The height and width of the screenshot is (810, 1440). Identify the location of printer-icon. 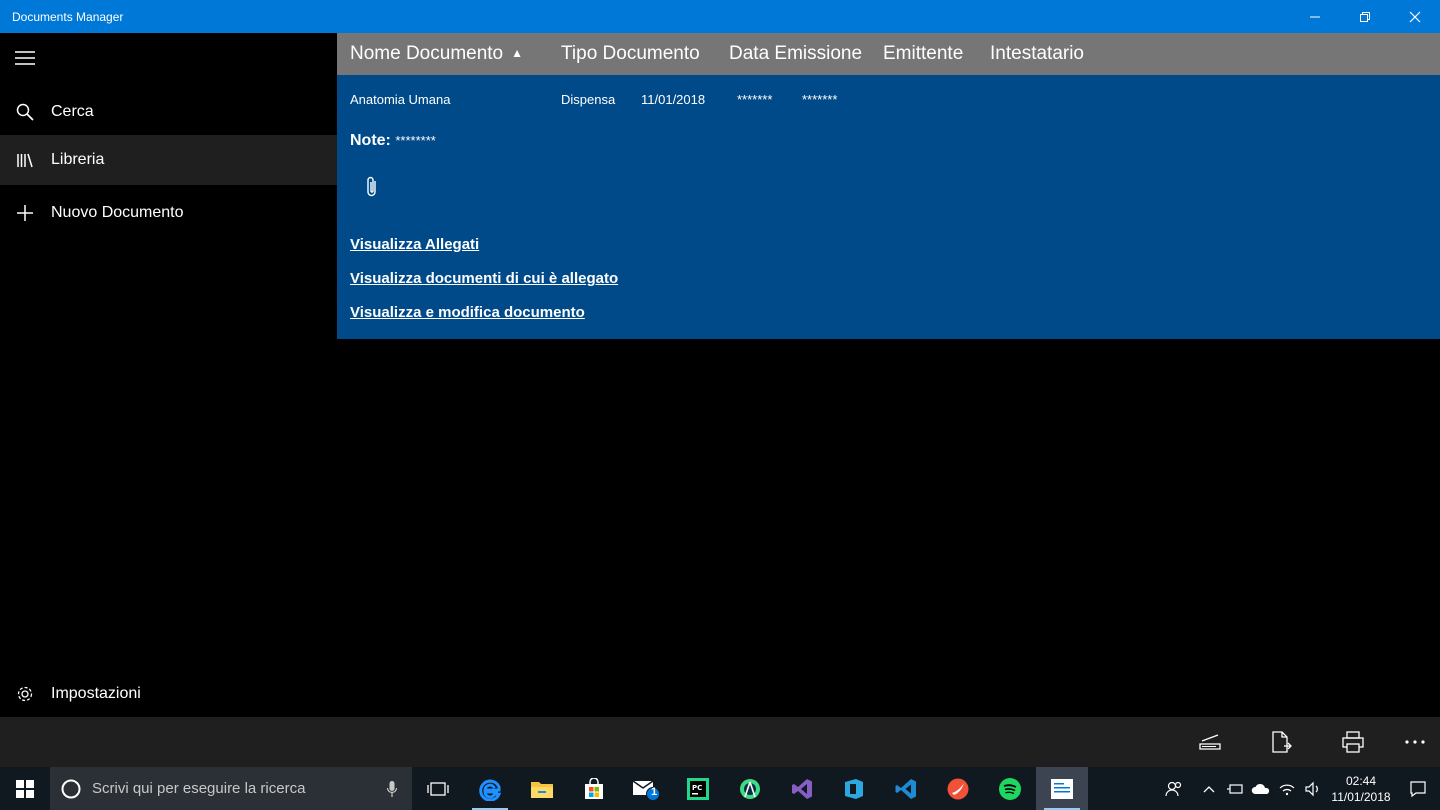
(1353, 742).